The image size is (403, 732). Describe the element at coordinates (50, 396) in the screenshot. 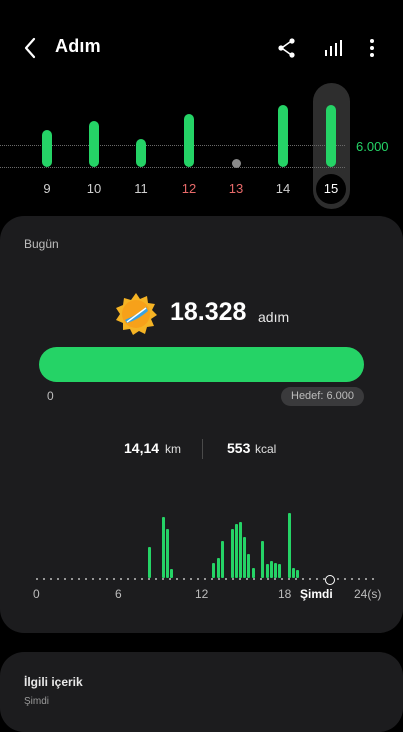

I see `progress-min-label: 0` at that location.